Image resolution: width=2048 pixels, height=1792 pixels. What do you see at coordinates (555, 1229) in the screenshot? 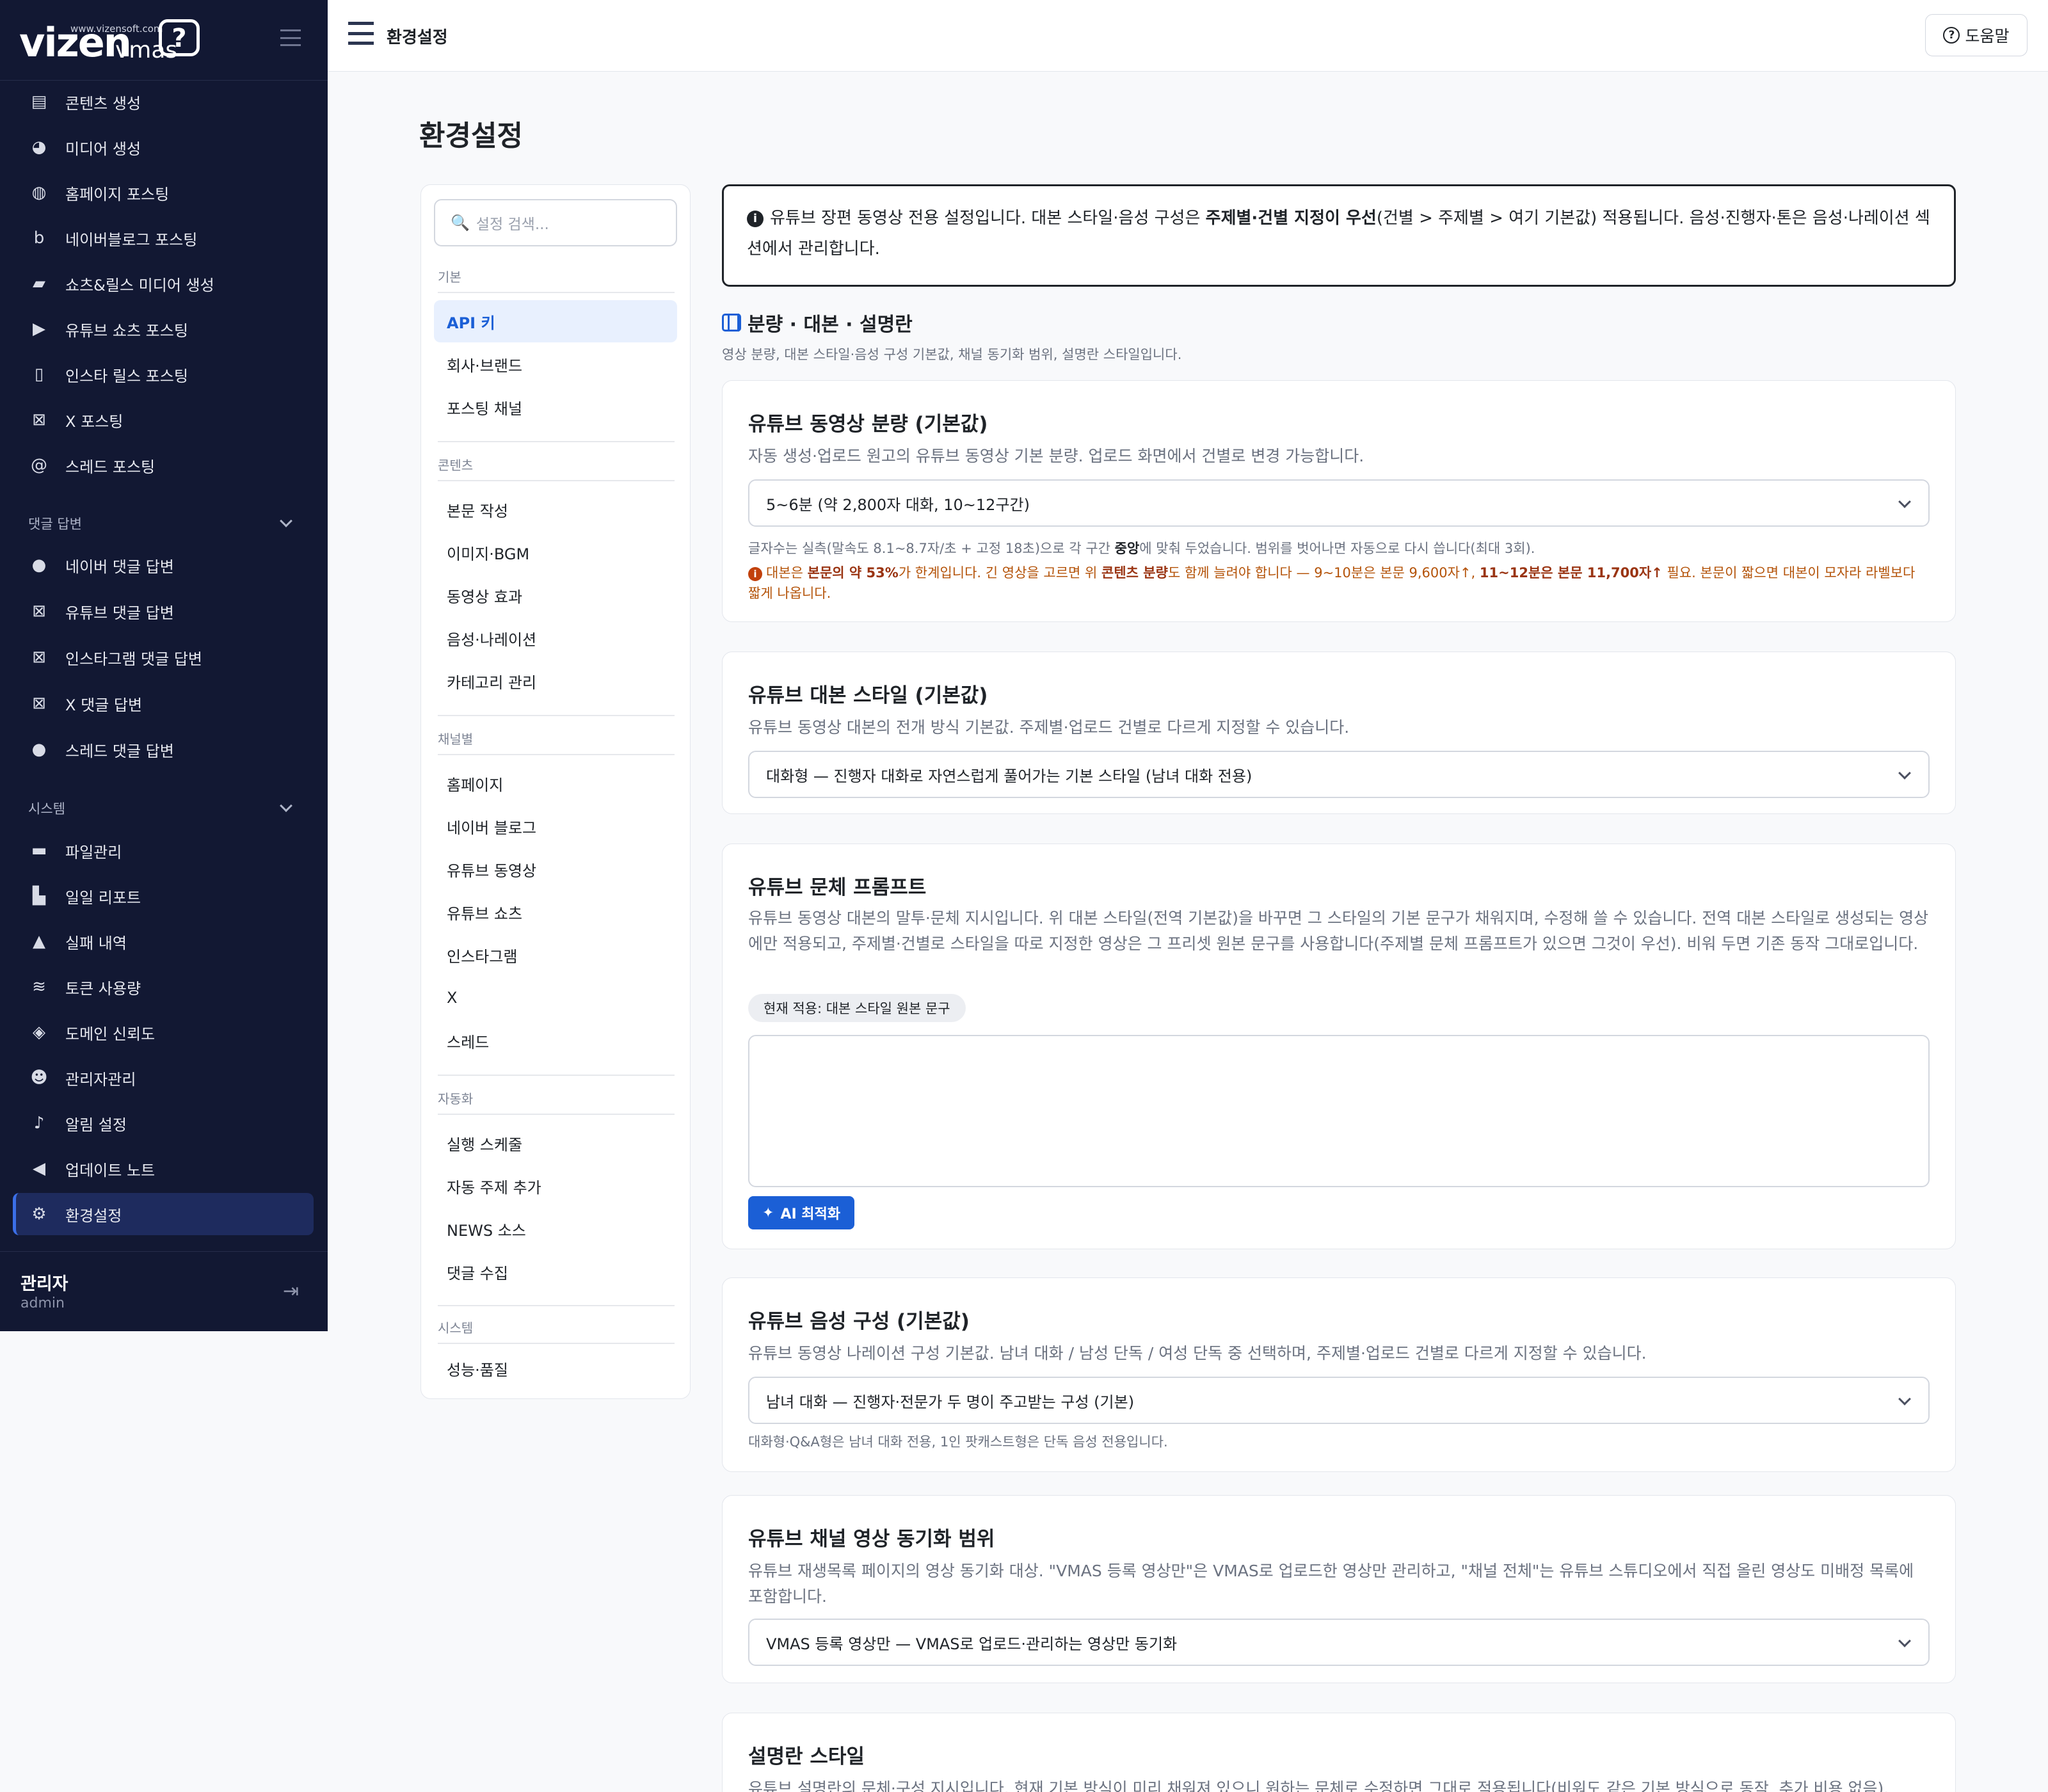
I see `settings-item-news-source: NEWS 소스` at bounding box center [555, 1229].